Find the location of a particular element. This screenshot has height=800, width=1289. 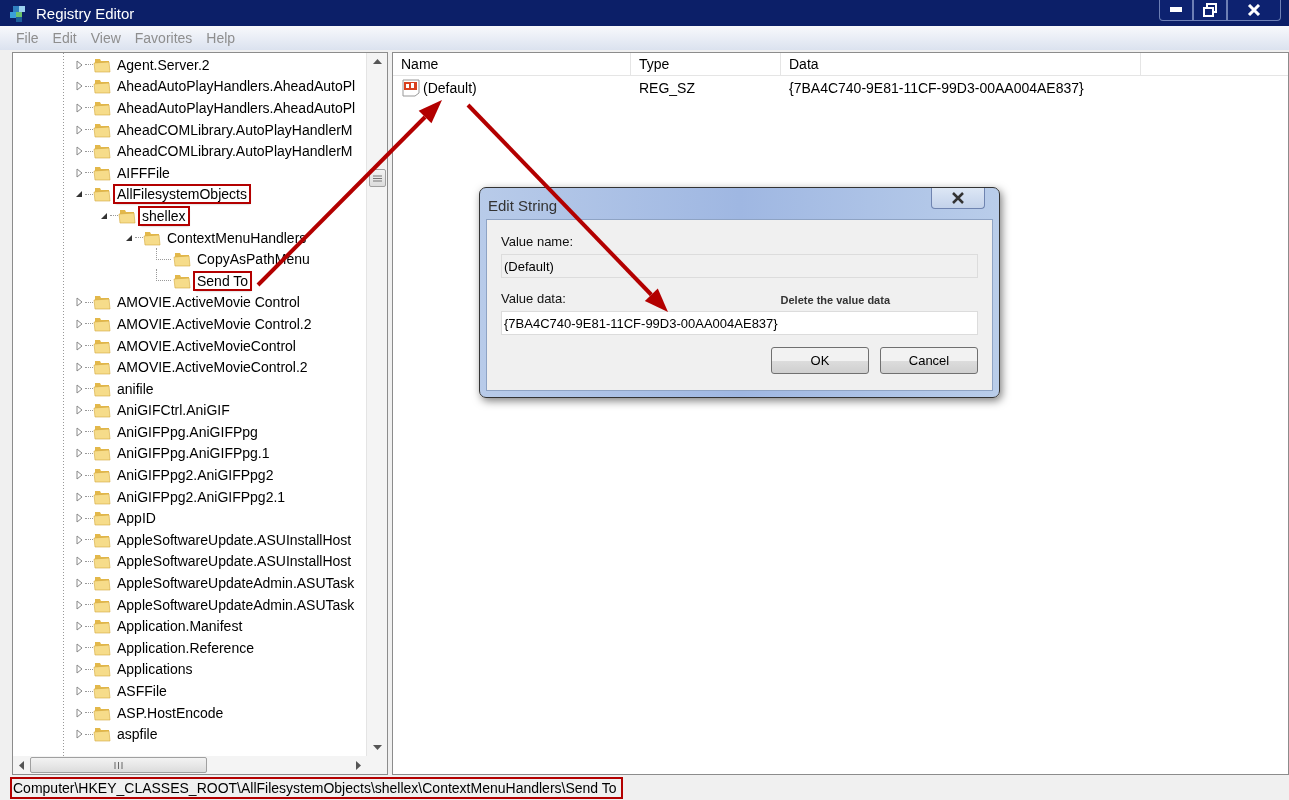

tree-item: AniGIFPpg.AniGIFPpg is located at coordinates (187, 431).